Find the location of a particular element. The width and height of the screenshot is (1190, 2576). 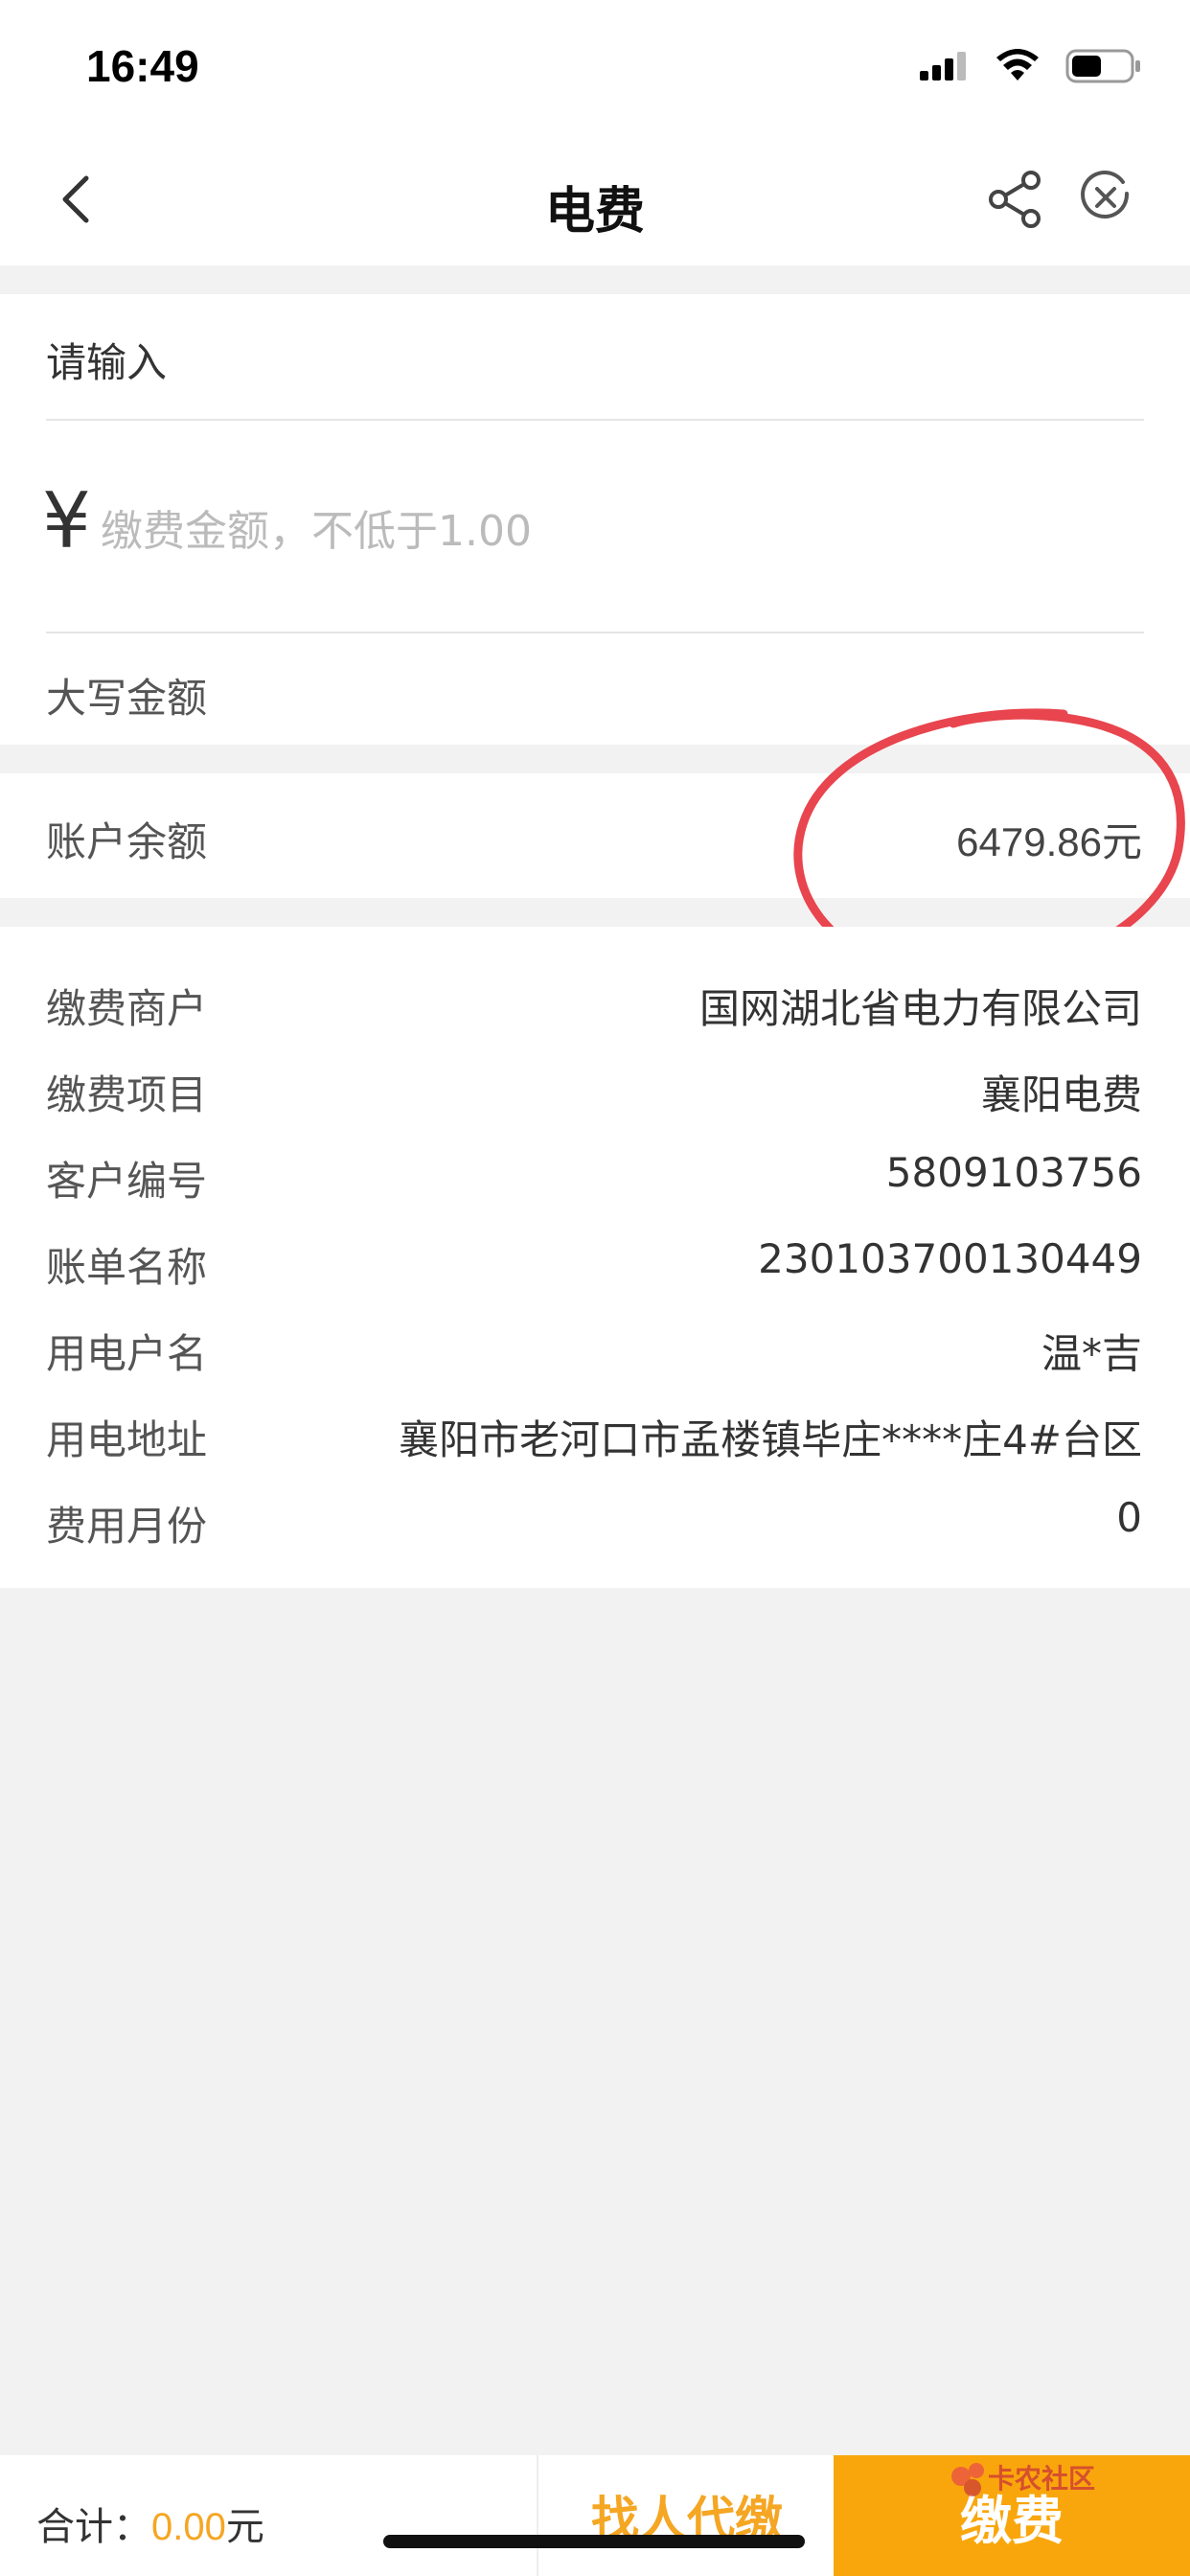

amount-input is located at coordinates (580, 531).